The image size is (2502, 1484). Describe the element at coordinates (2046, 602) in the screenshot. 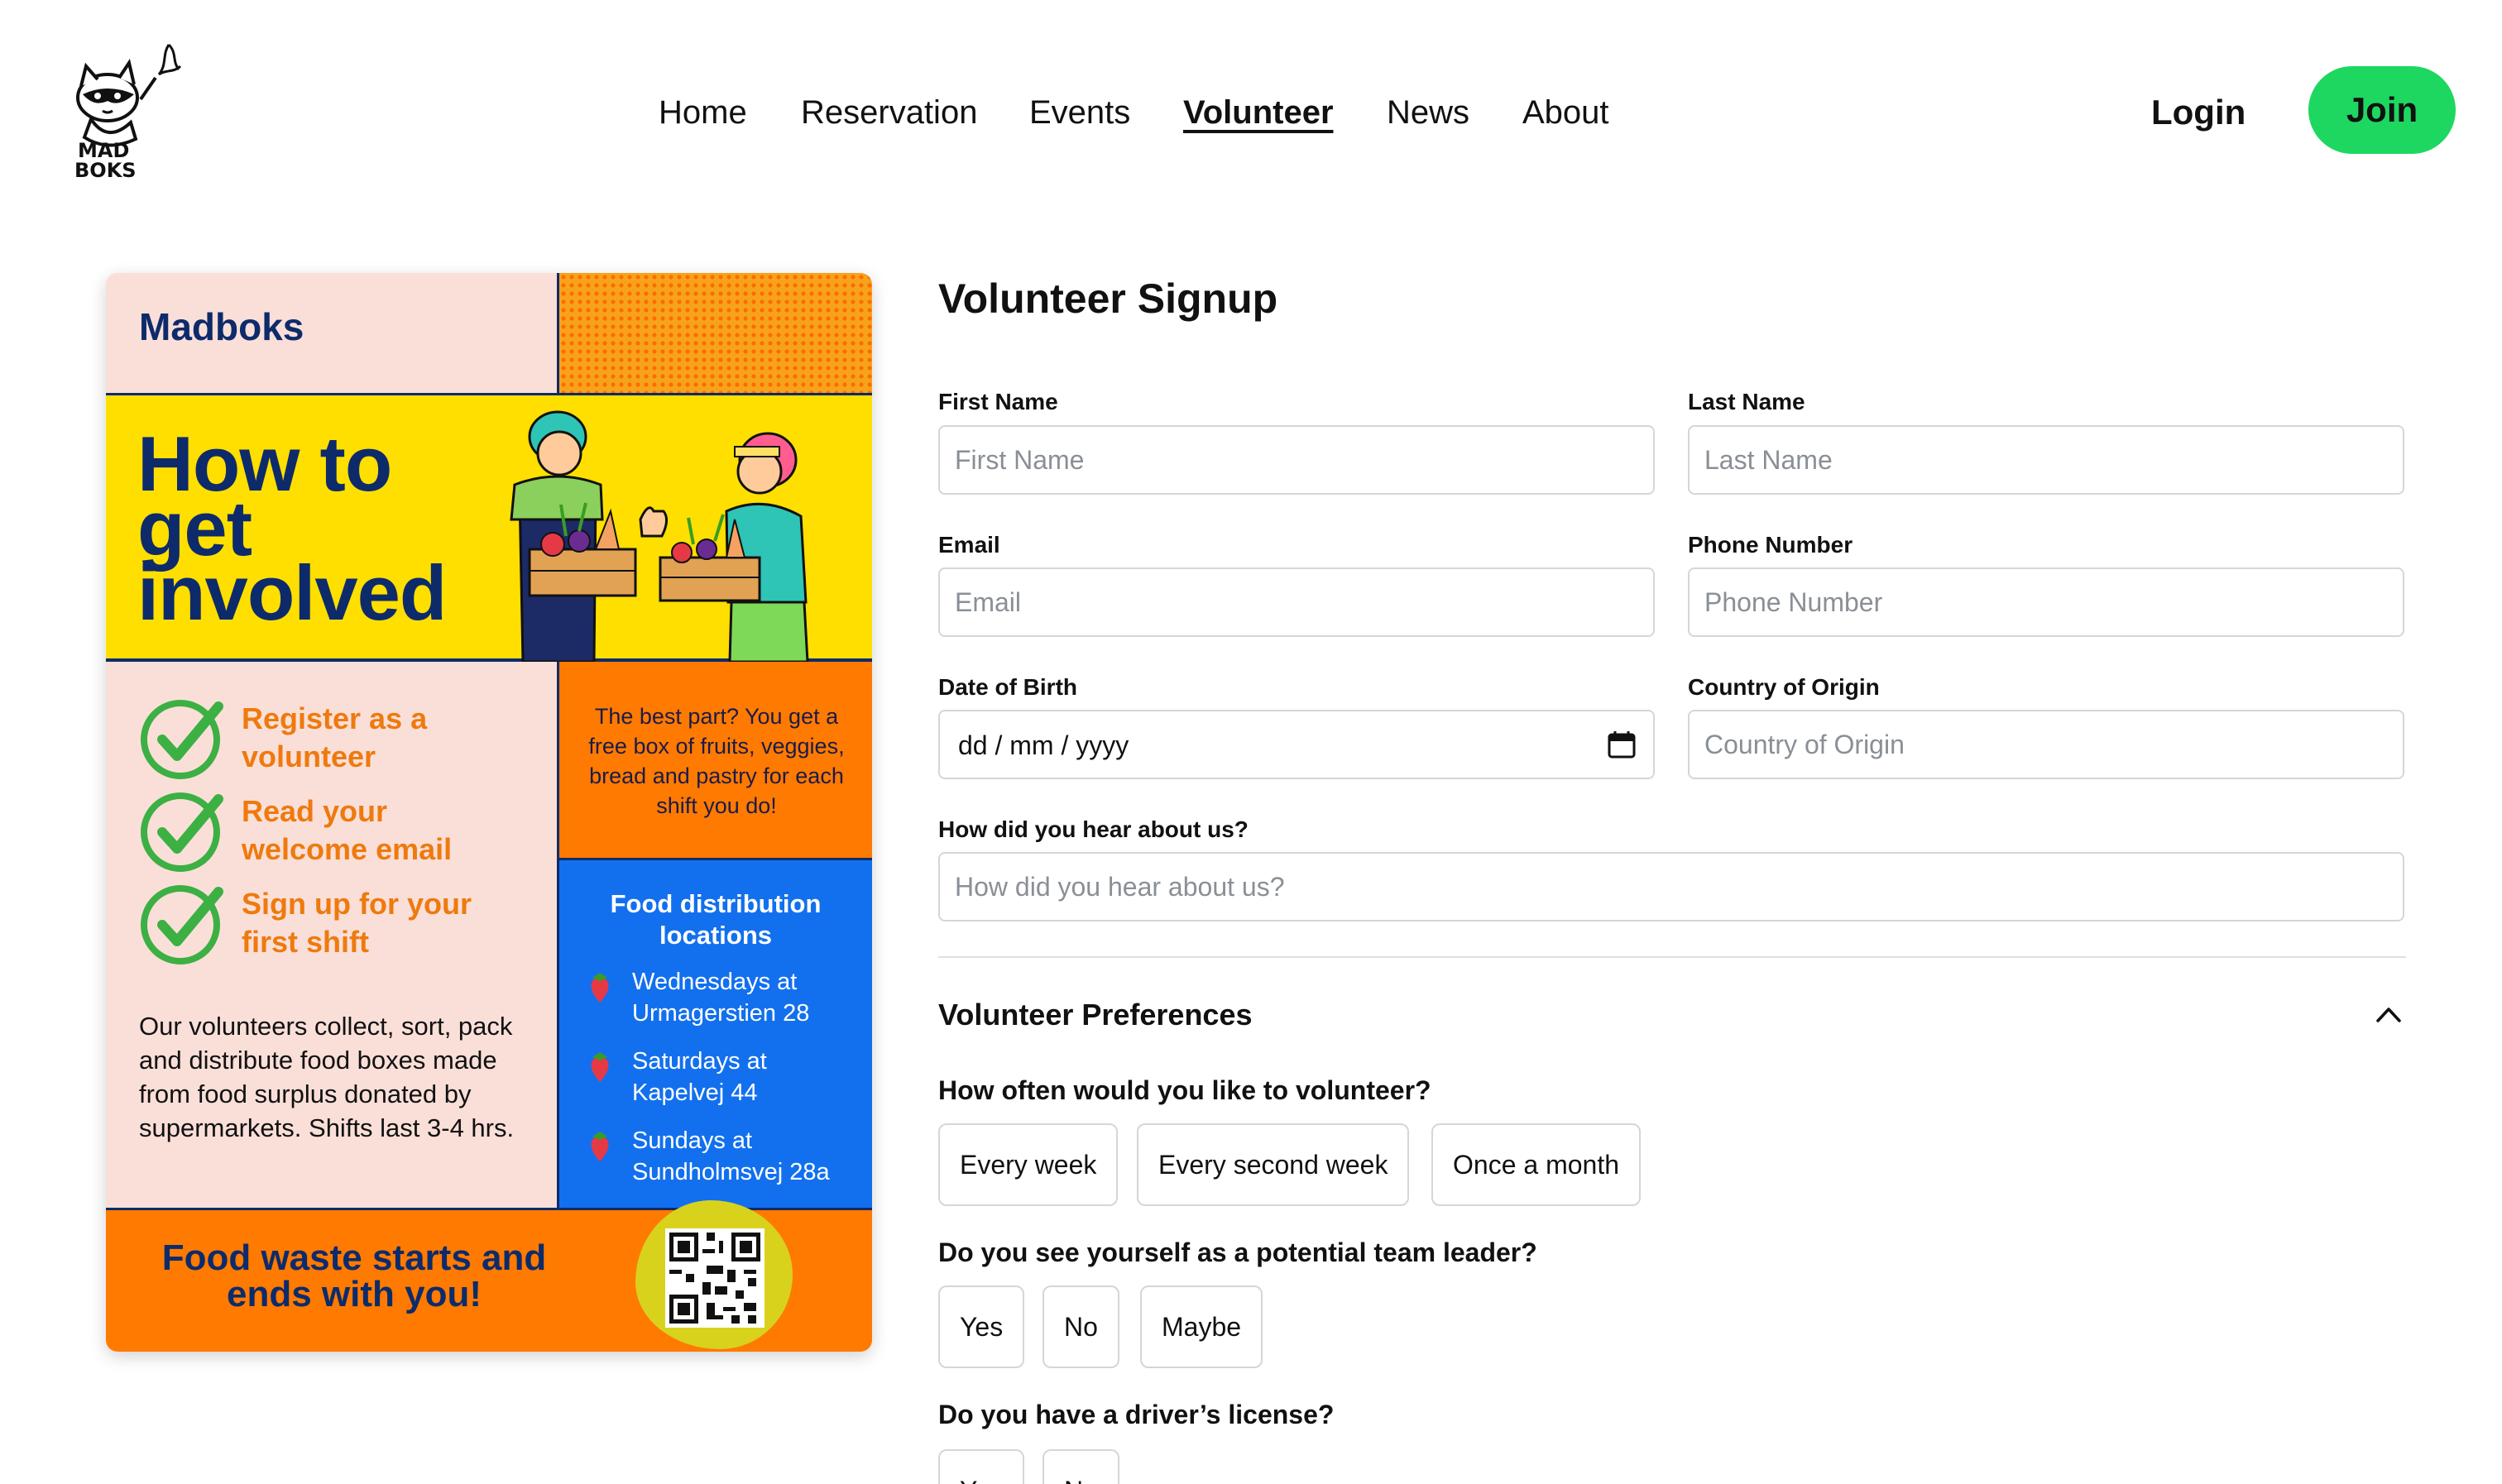

I see `phone-input` at that location.